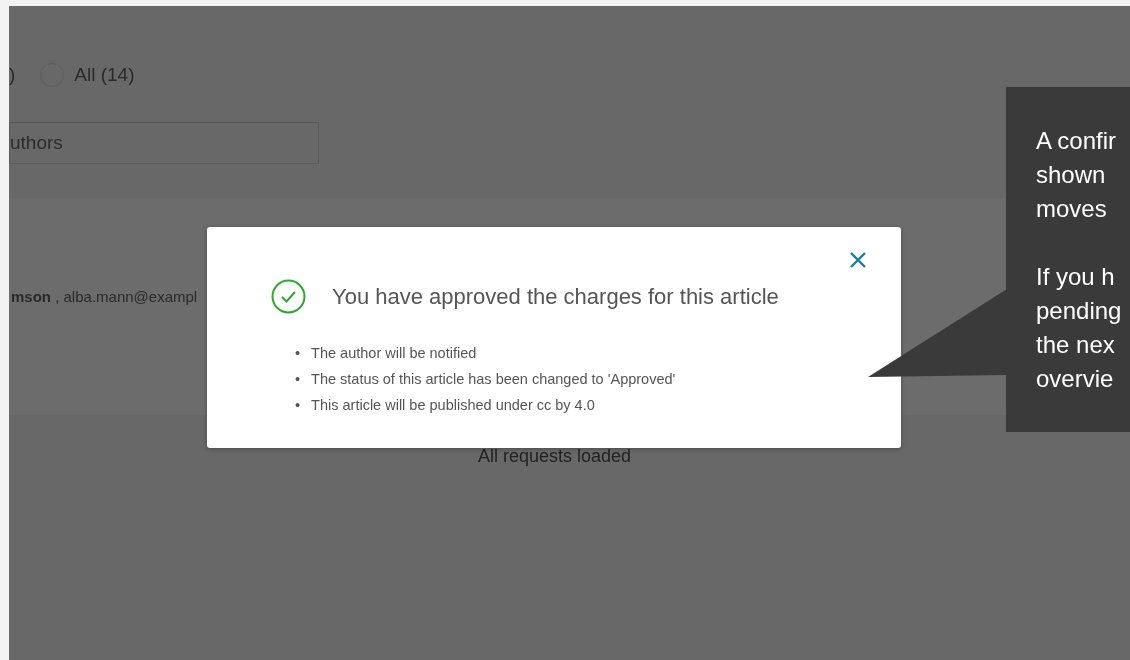 Image resolution: width=1130 pixels, height=660 pixels. What do you see at coordinates (1079, 311) in the screenshot?
I see `callout-text: pending` at bounding box center [1079, 311].